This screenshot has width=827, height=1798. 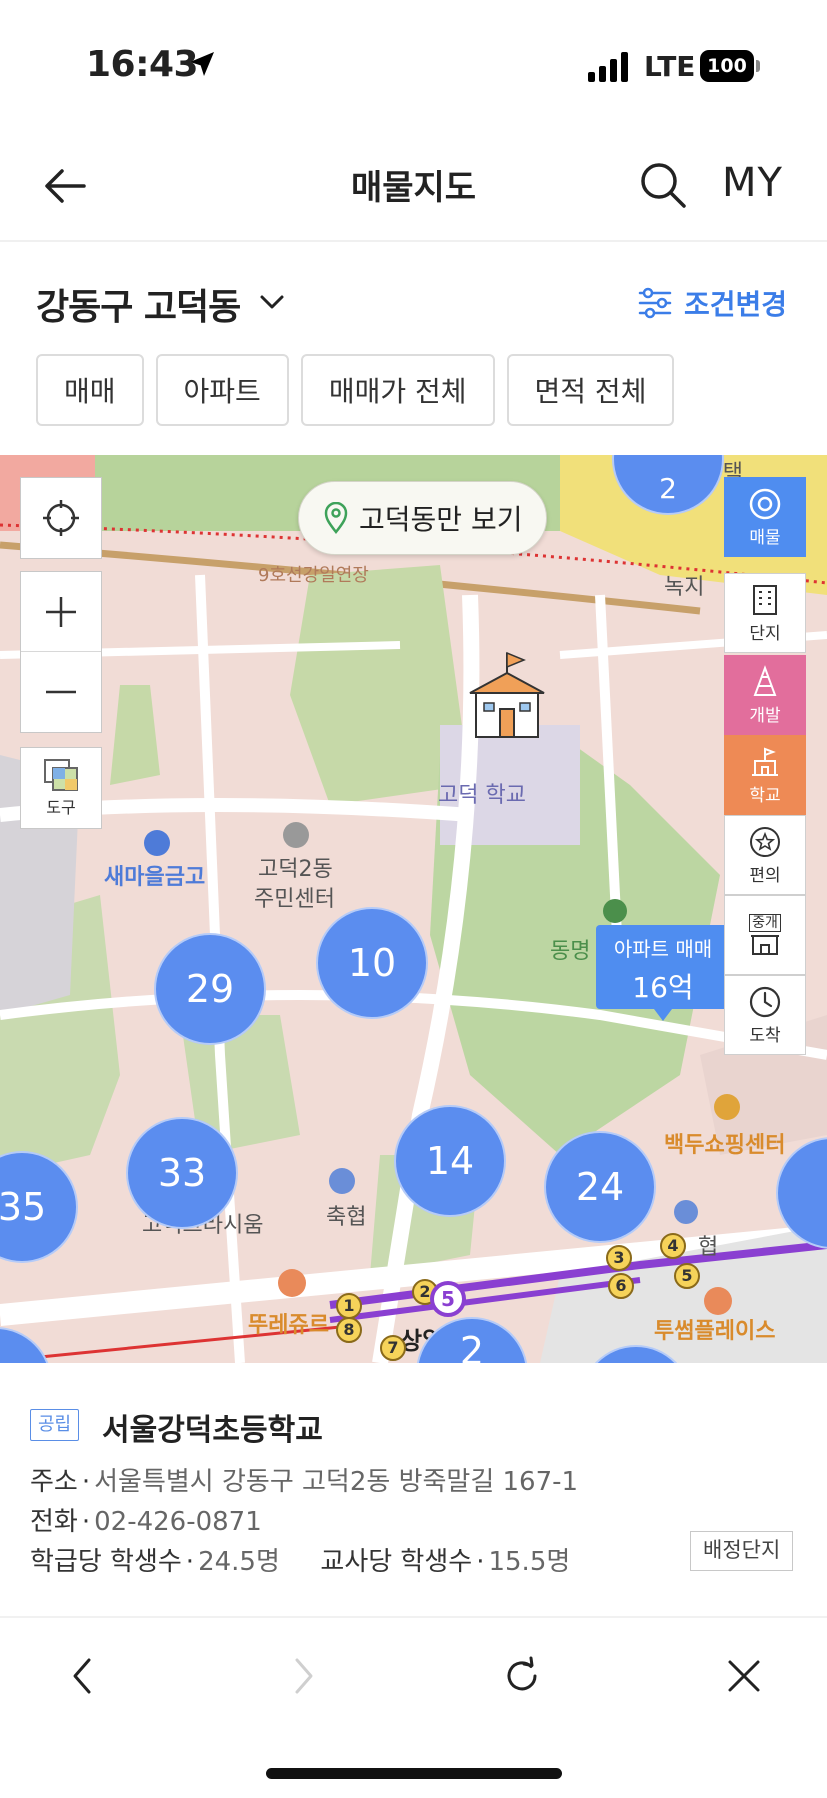 I want to click on crosshair-icon, so click(x=61, y=518).